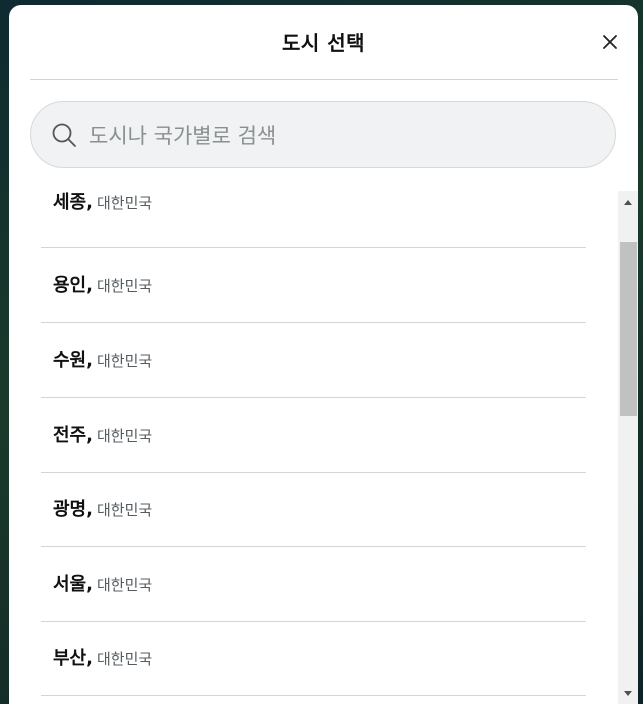  What do you see at coordinates (313, 361) in the screenshot?
I see `city-list-item: 수원, 대한민국` at bounding box center [313, 361].